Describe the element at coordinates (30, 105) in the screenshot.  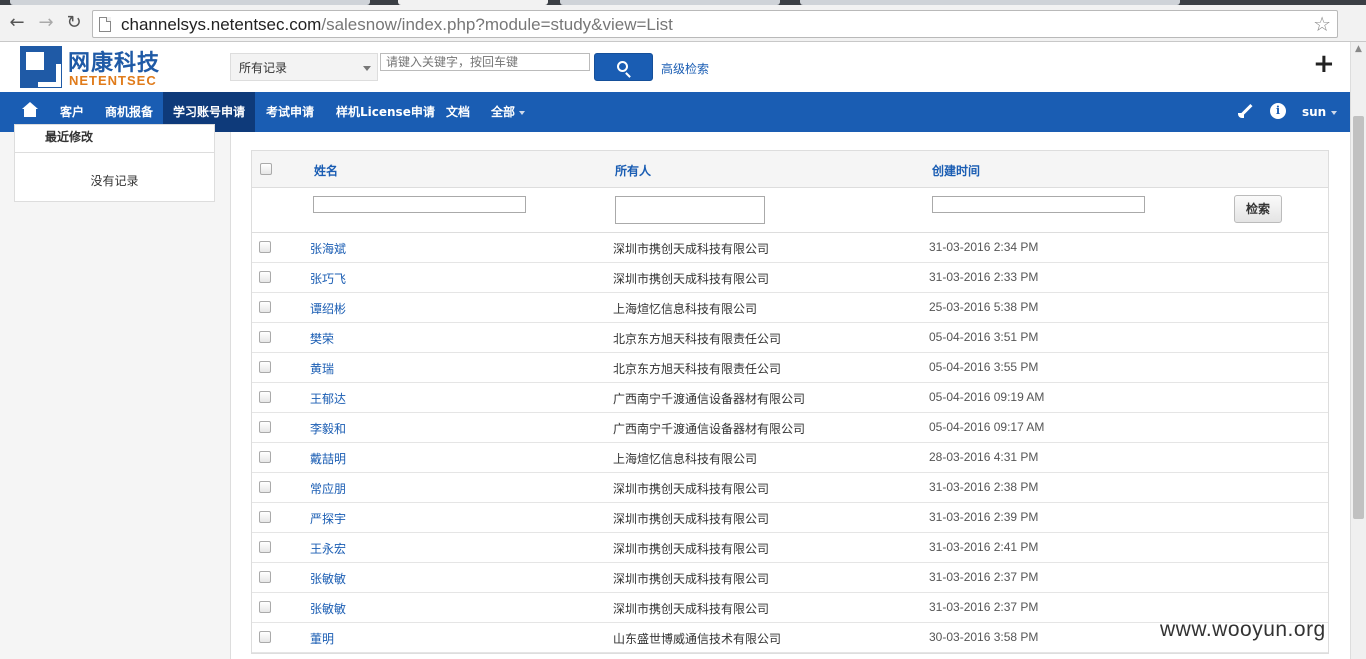
I see `home-icon-roof` at that location.